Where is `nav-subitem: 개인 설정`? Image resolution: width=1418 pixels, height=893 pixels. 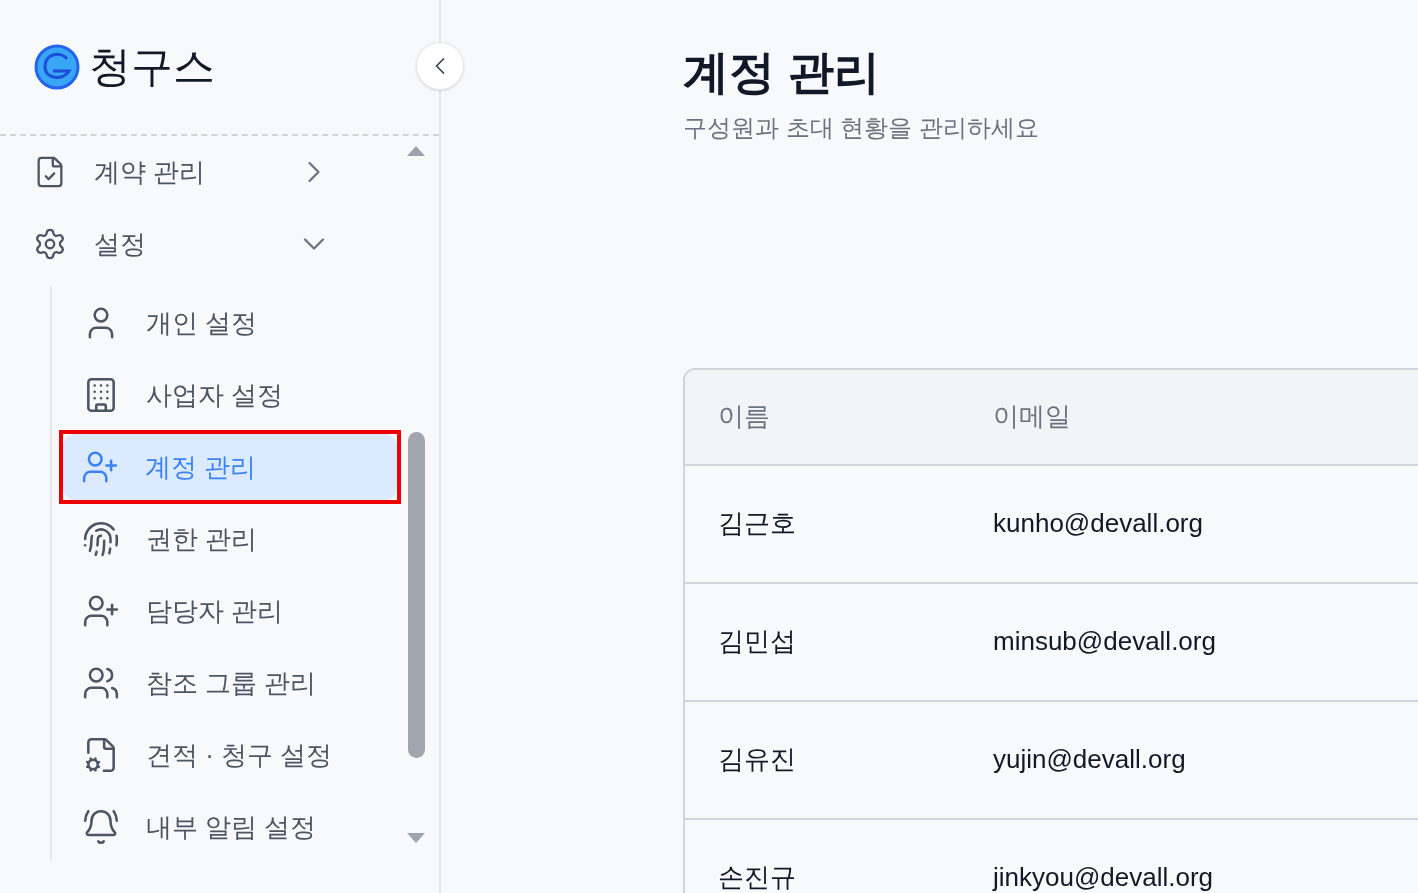
nav-subitem: 개인 설정 is located at coordinates (230, 323).